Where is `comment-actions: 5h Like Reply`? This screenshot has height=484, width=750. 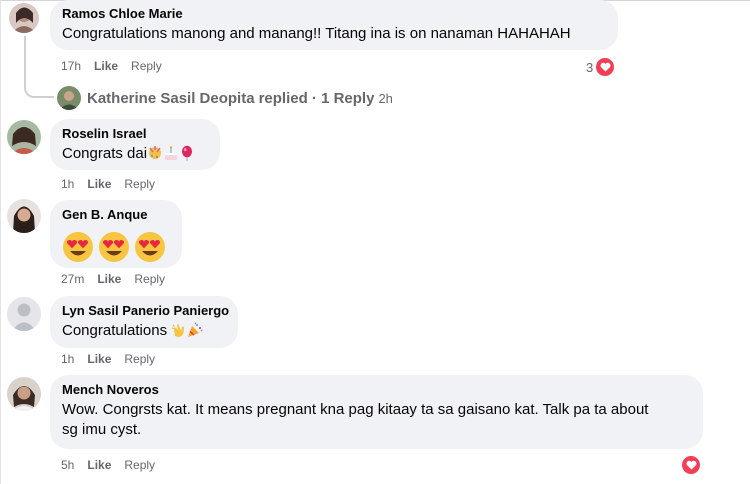
comment-actions: 5h Like Reply is located at coordinates (114, 465).